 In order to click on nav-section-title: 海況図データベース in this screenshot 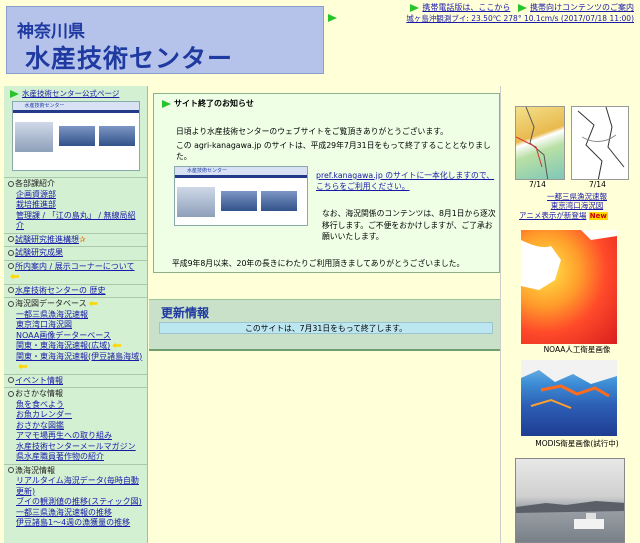, I will do `click(51, 303)`.